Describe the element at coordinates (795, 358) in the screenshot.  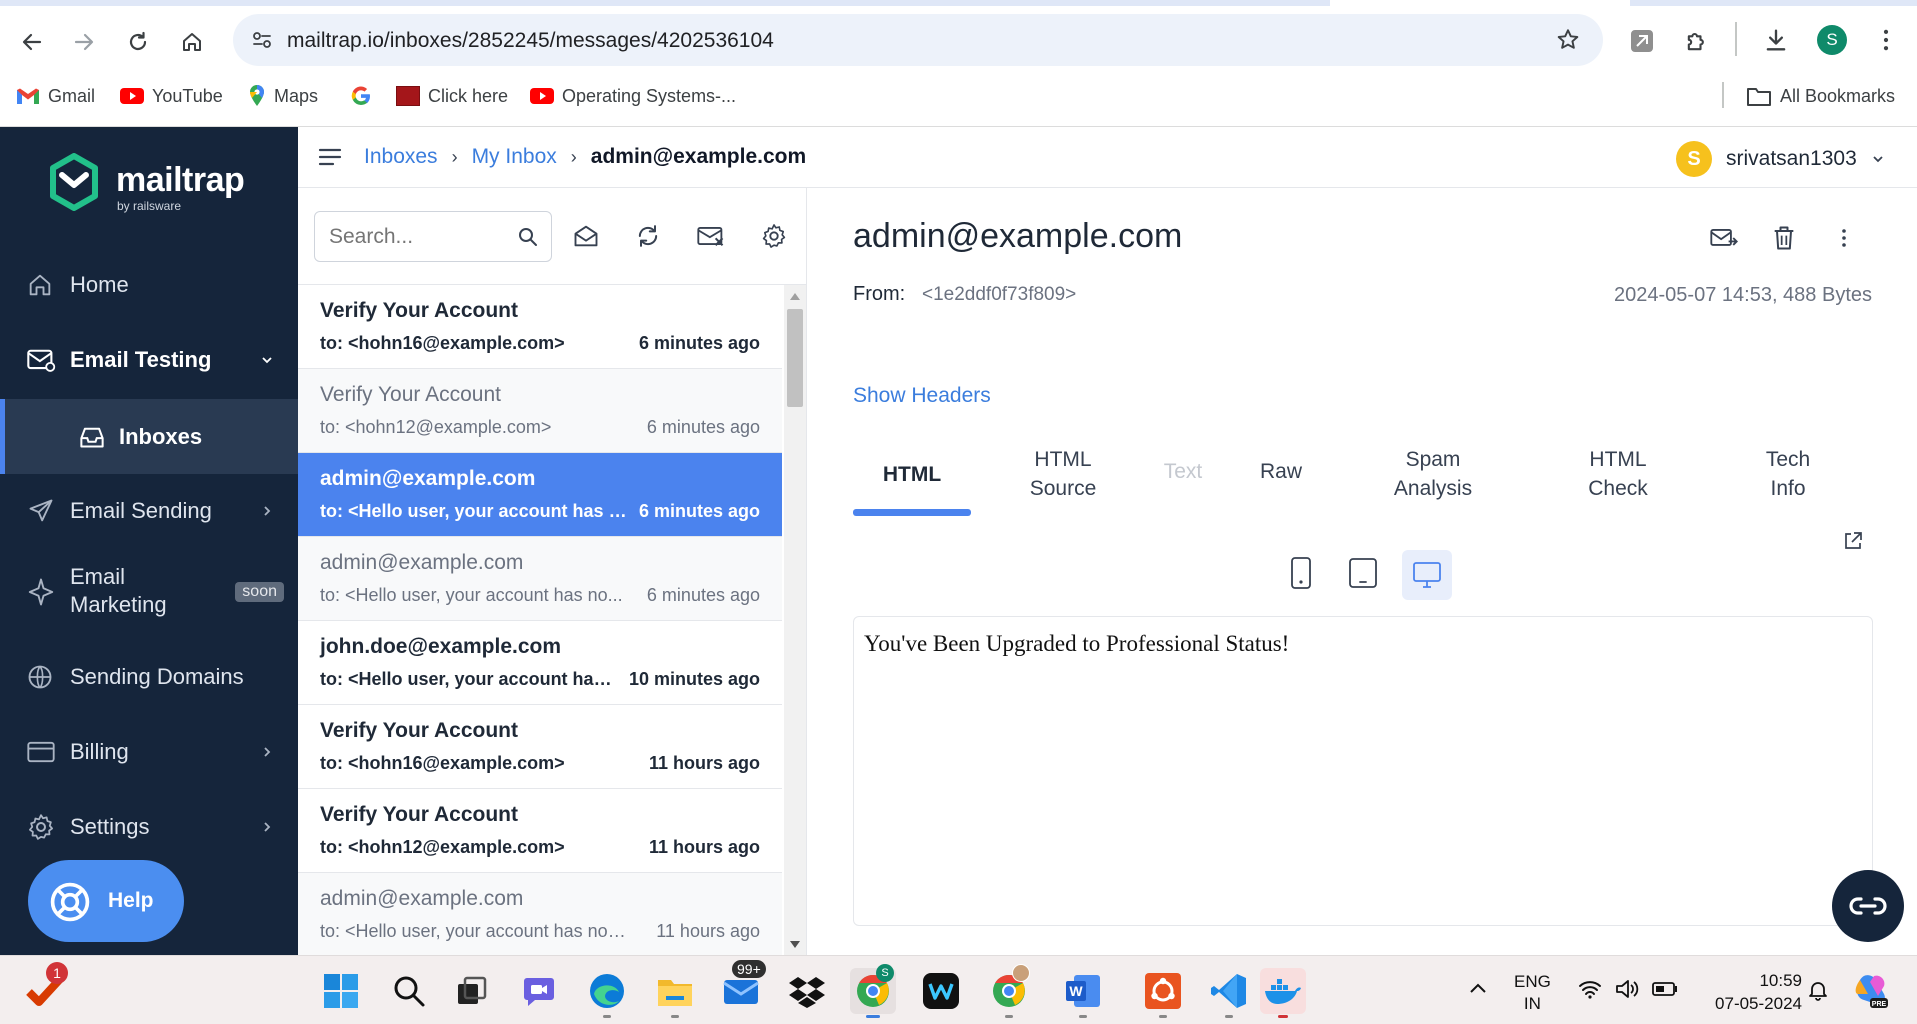
I see `scrollbar-thumb` at that location.